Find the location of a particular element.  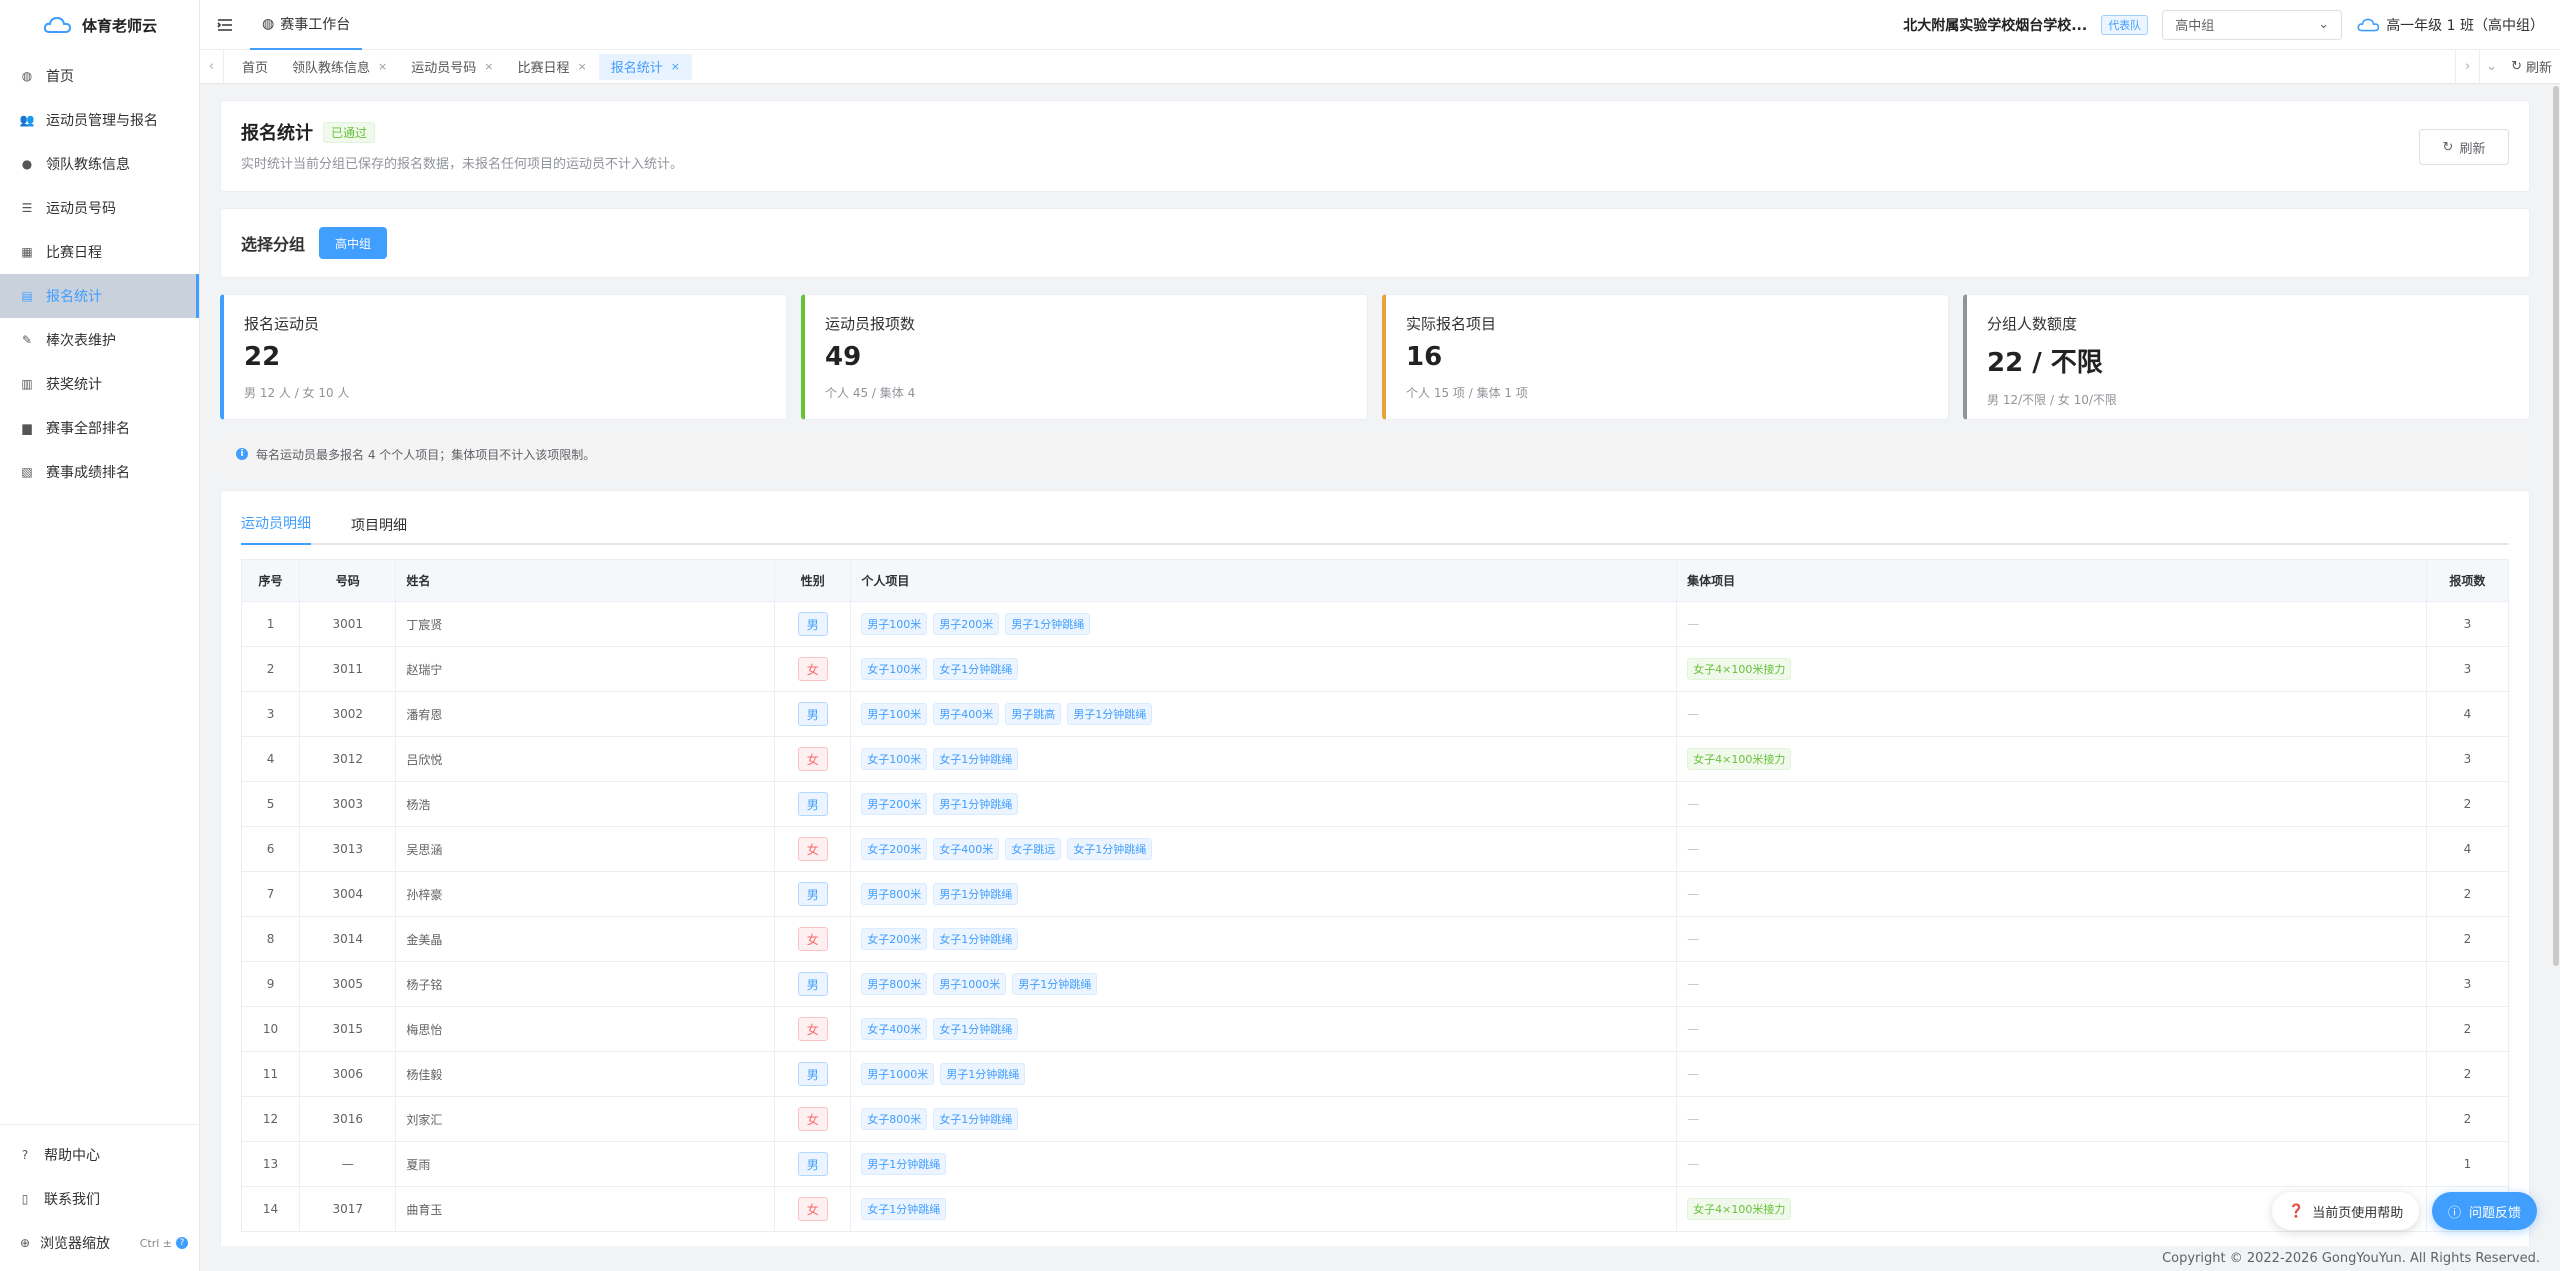

refresh-button: ↻ 刷新 is located at coordinates (2464, 147).